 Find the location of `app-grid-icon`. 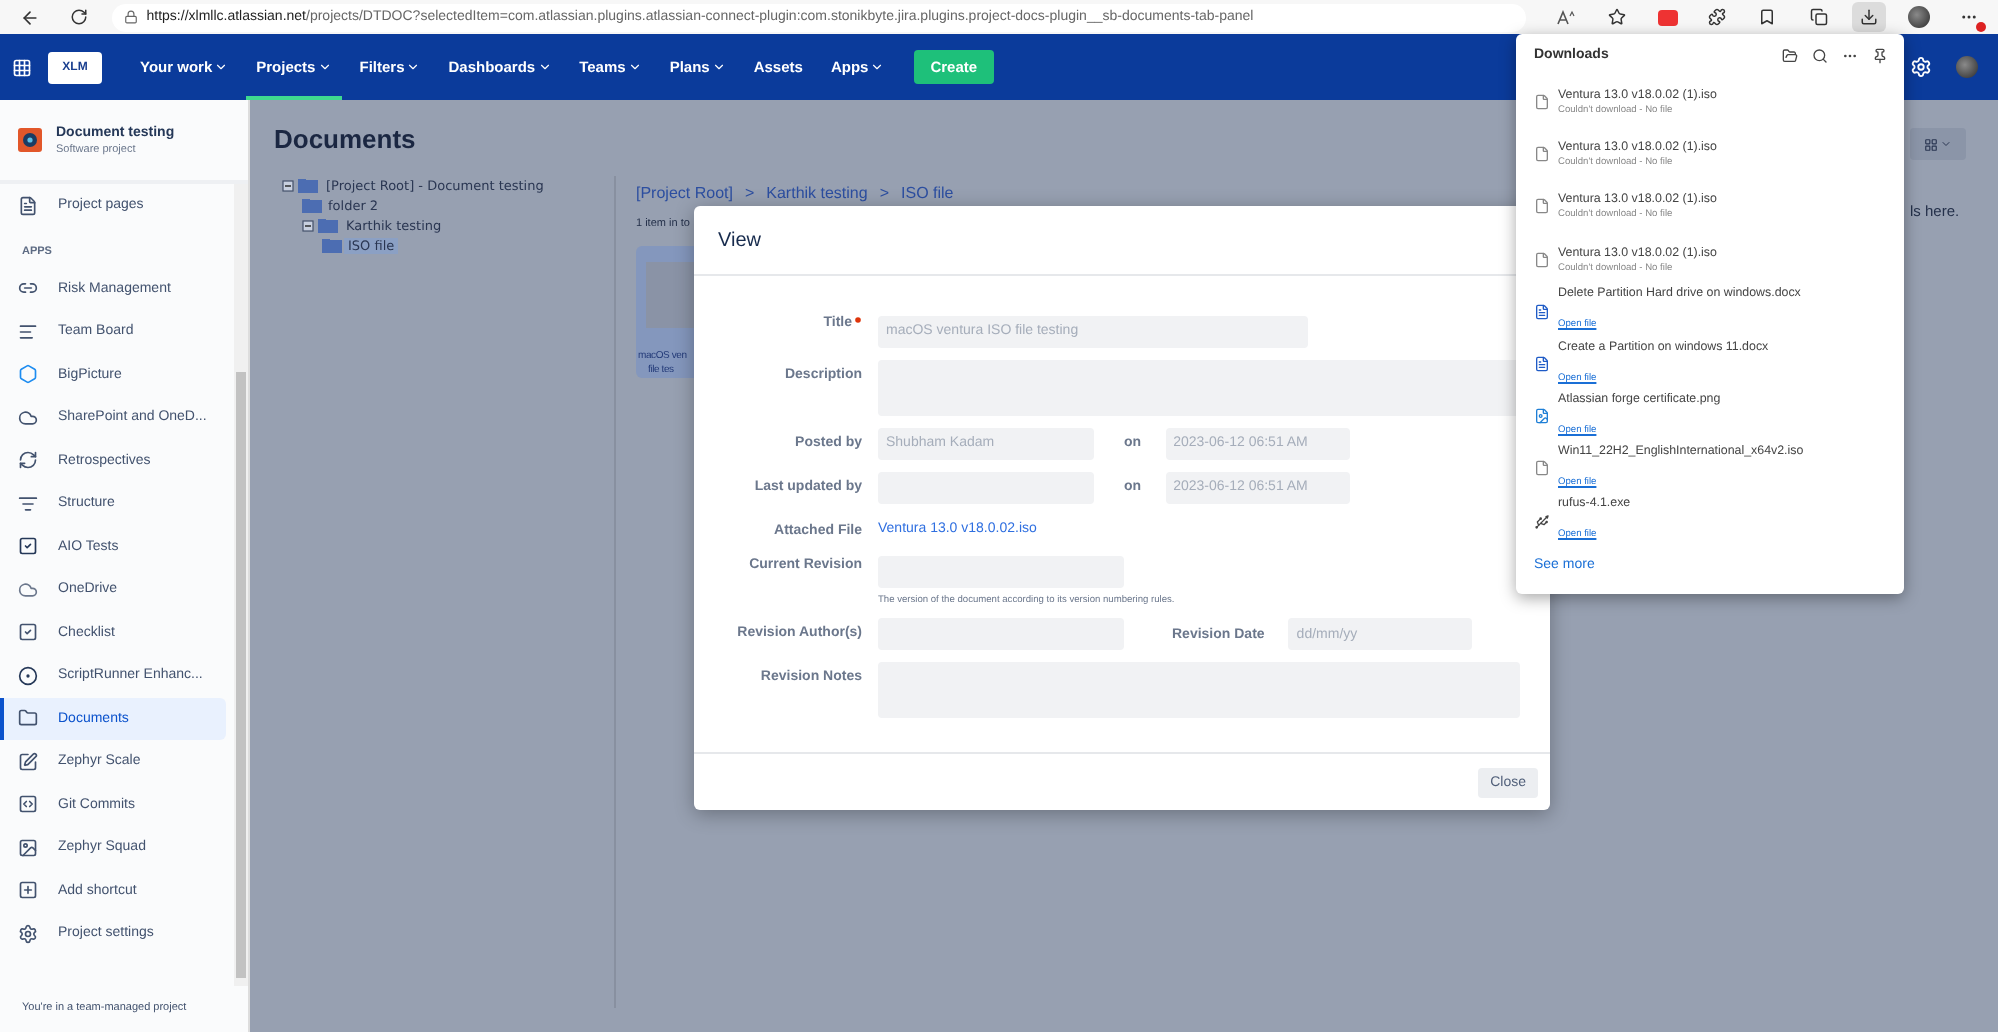

app-grid-icon is located at coordinates (22, 67).